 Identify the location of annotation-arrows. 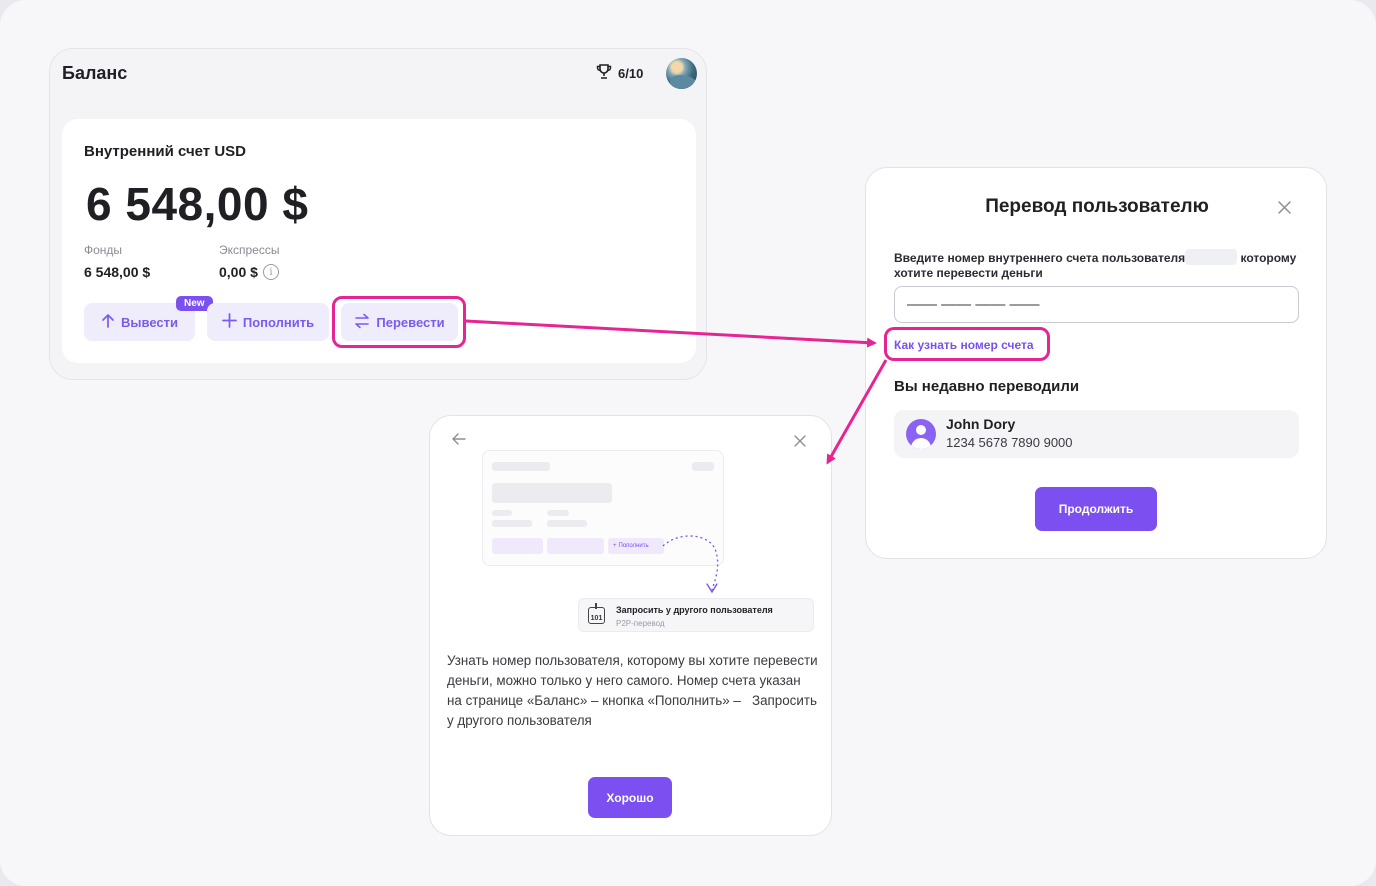
(676, 456).